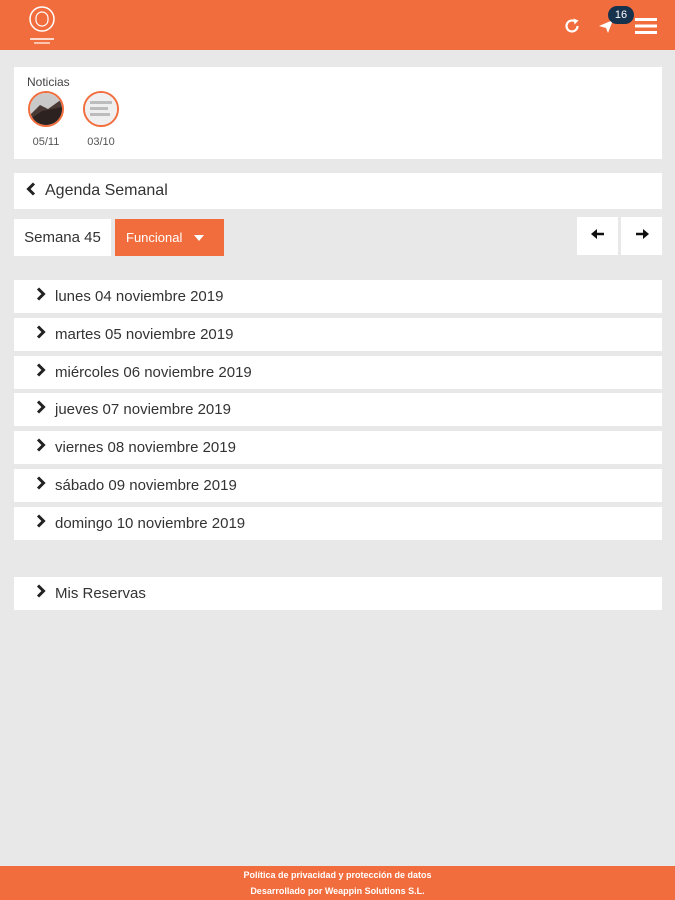 The height and width of the screenshot is (900, 675). I want to click on day-row-thursday: jueves 07 noviembre 2019, so click(338, 409).